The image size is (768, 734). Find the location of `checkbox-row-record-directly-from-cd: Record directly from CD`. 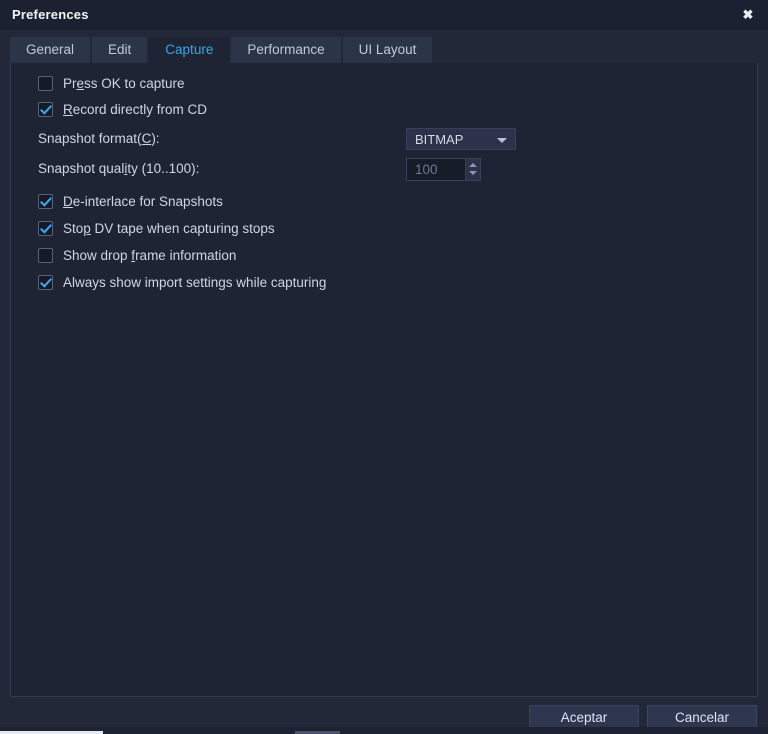

checkbox-row-record-directly-from-cd: Record directly from CD is located at coordinates (122, 109).